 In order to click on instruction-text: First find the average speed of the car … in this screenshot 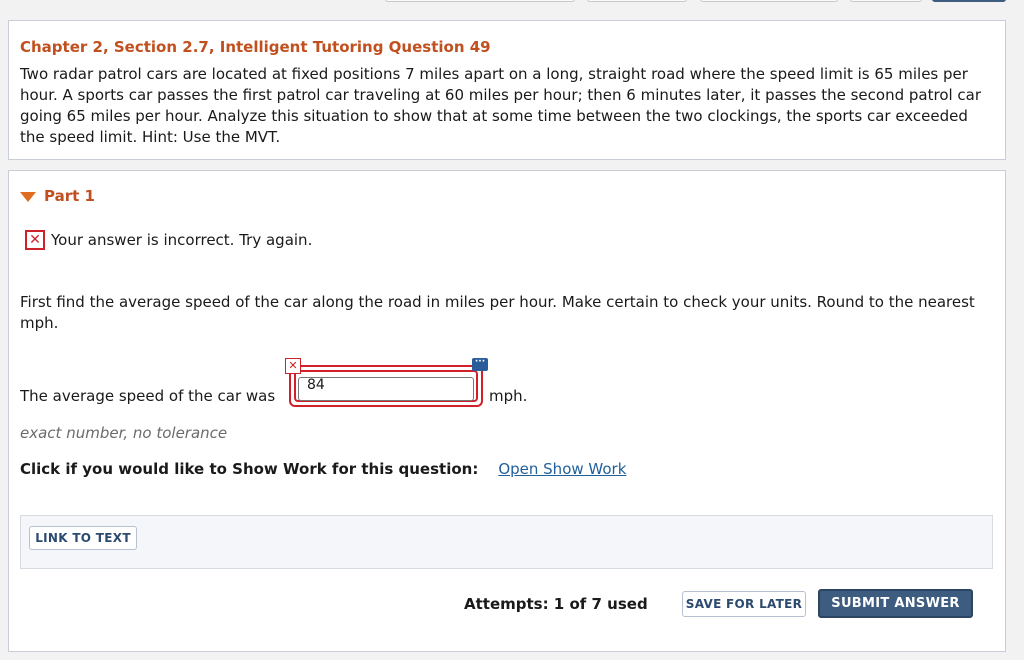, I will do `click(497, 312)`.